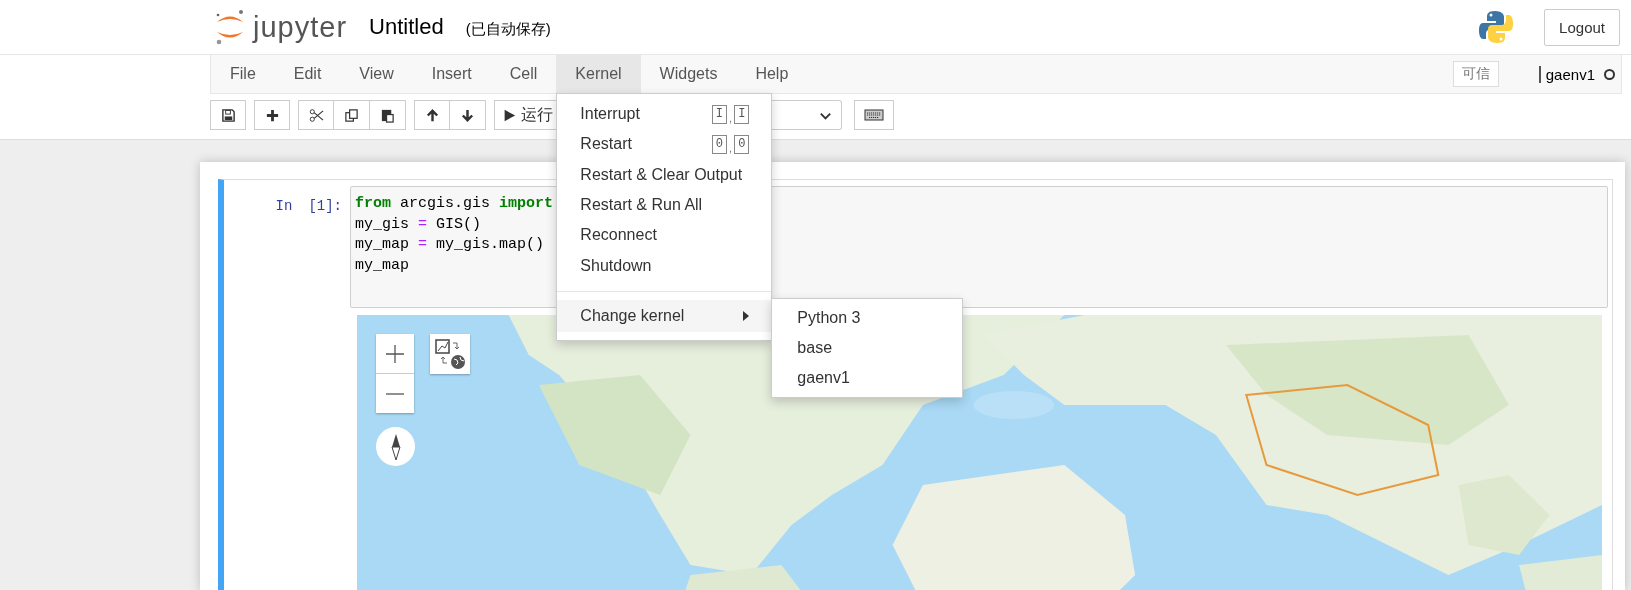 This screenshot has height=590, width=1631. What do you see at coordinates (746, 315) in the screenshot?
I see `caret-icon` at bounding box center [746, 315].